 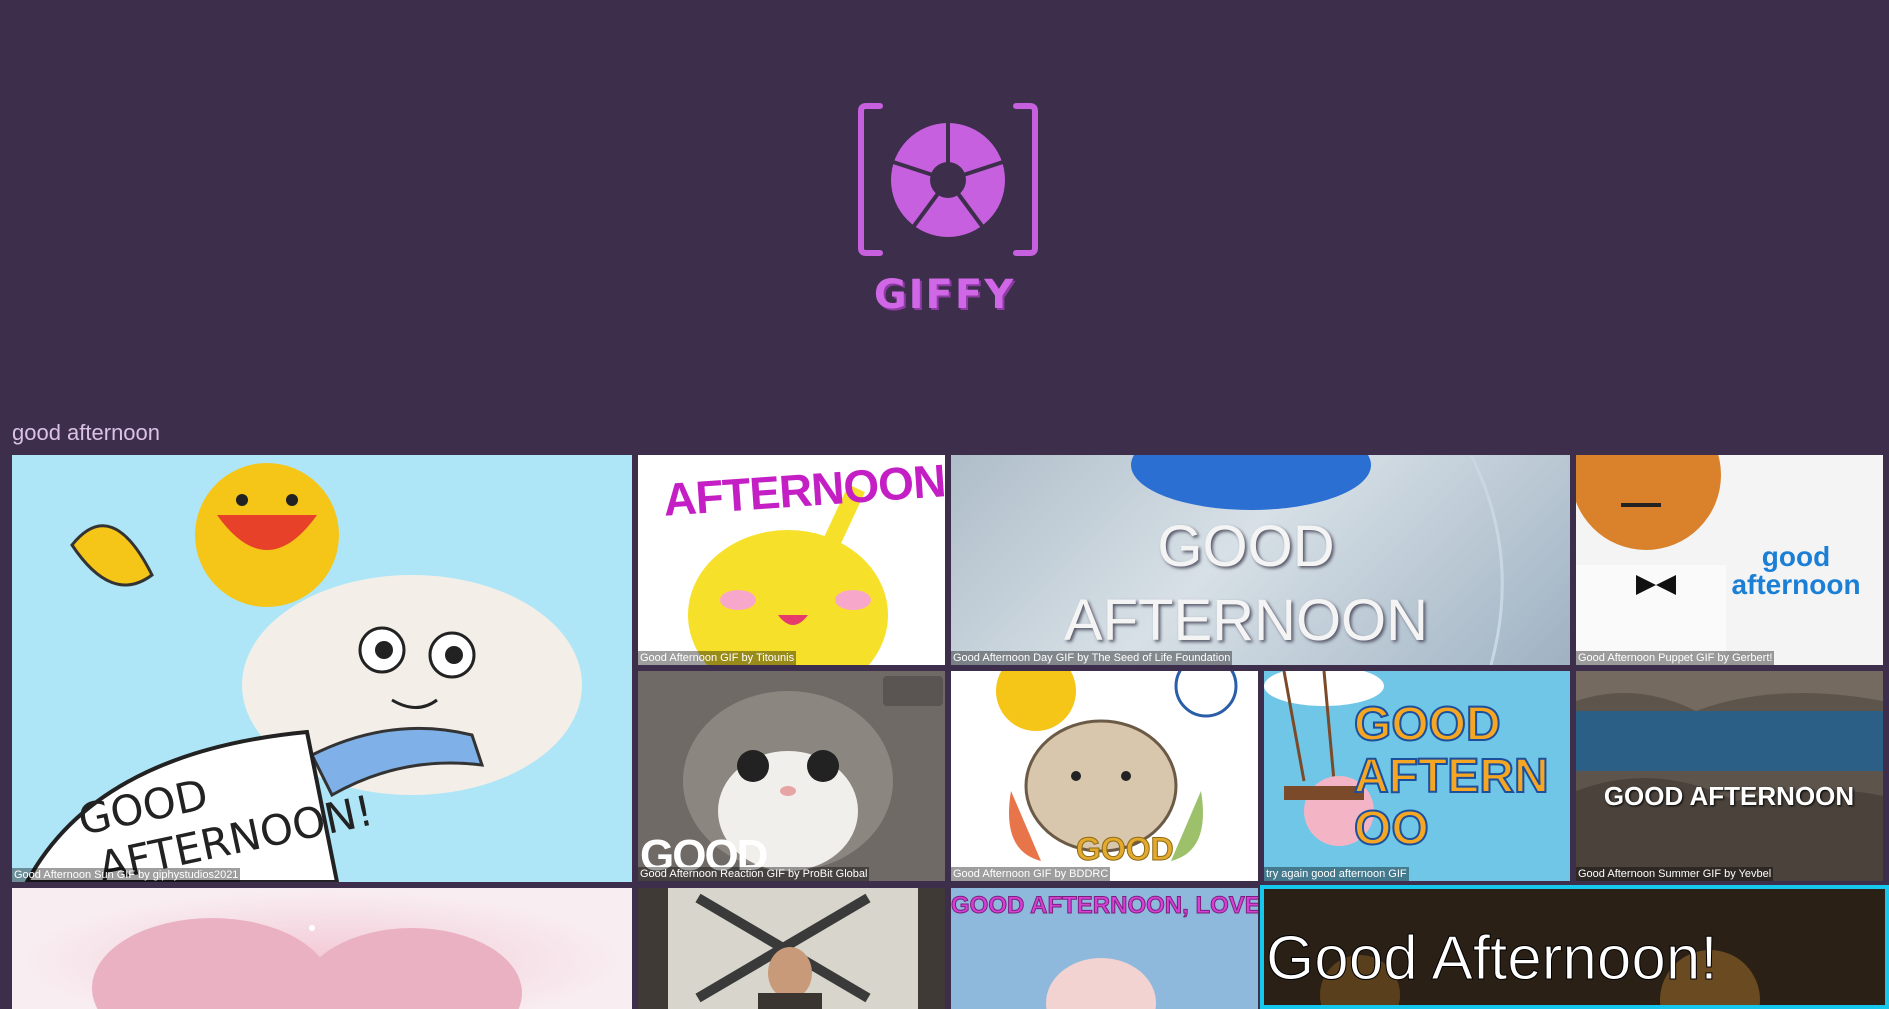 What do you see at coordinates (307, 963) in the screenshot?
I see `pink-roses-image` at bounding box center [307, 963].